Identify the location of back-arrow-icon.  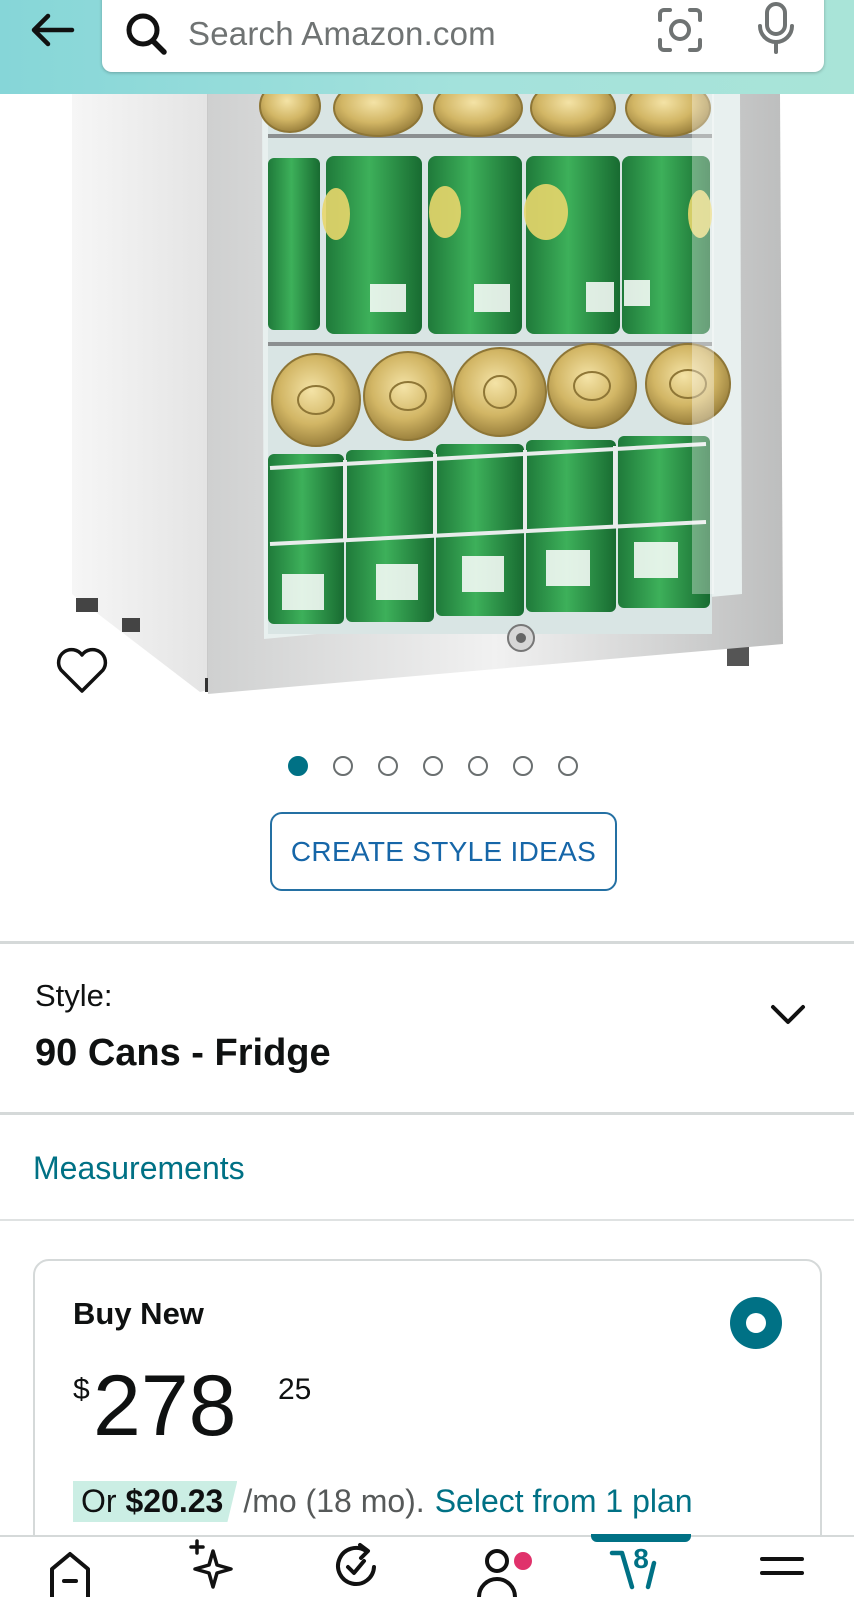
(53, 30).